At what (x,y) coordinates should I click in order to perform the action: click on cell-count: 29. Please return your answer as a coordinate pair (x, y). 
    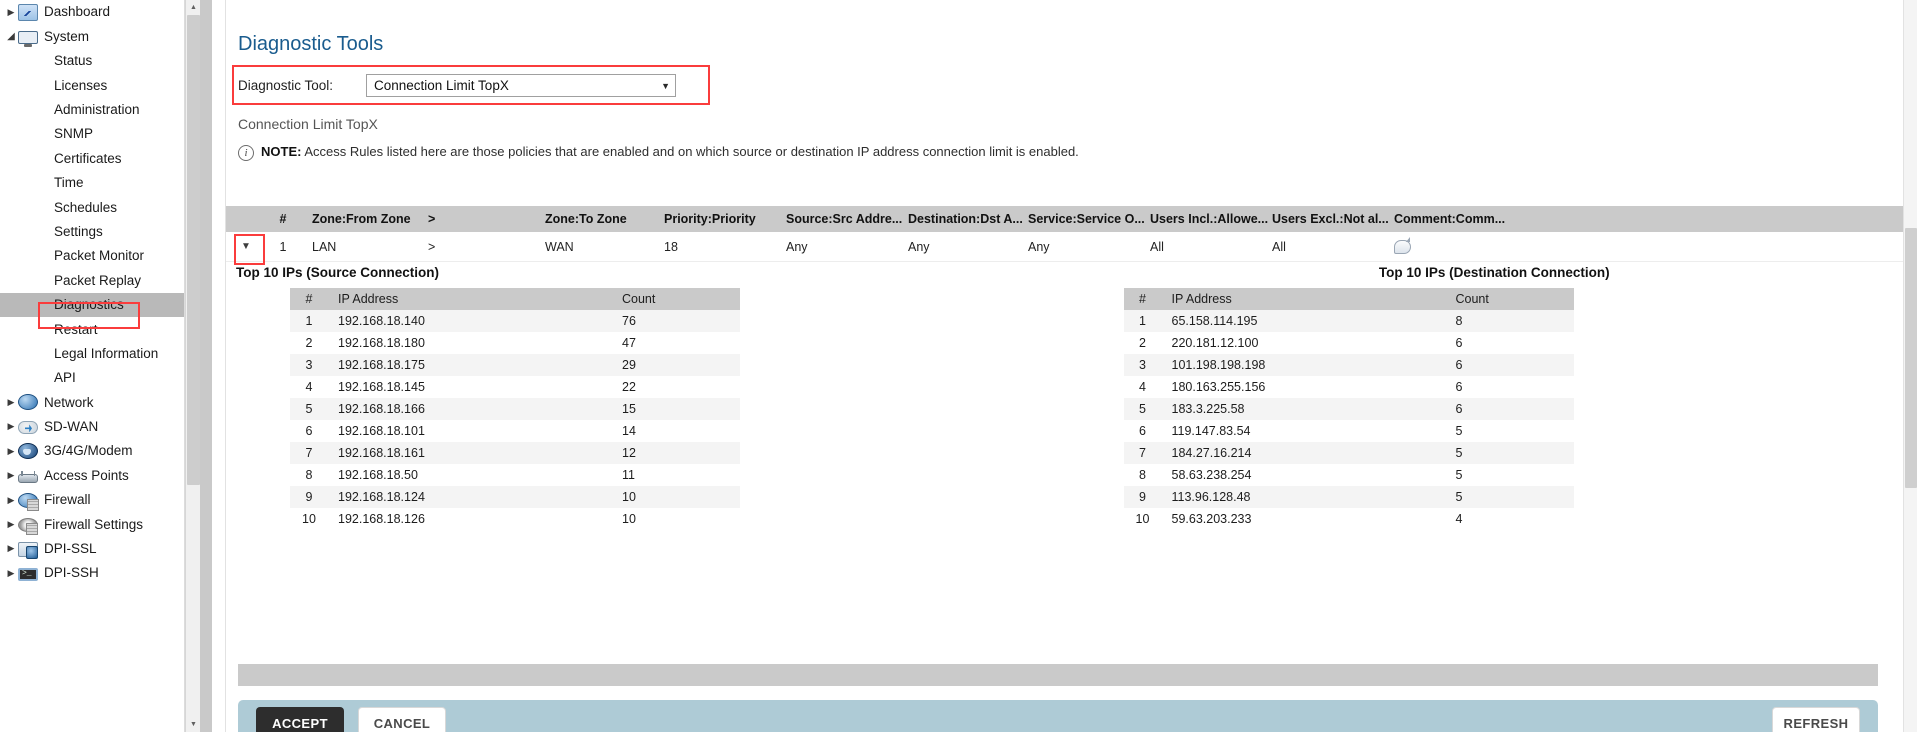
    Looking at the image, I should click on (629, 365).